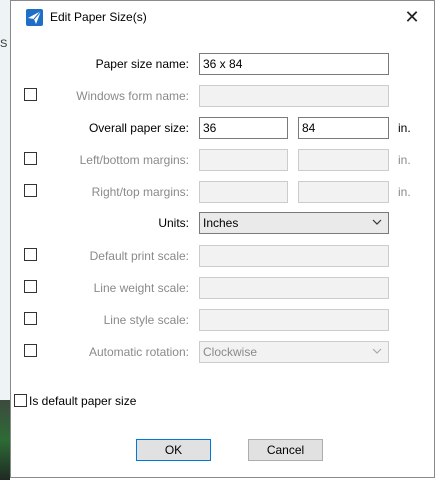  I want to click on default-print-scale-label: Default print scale:, so click(139, 256).